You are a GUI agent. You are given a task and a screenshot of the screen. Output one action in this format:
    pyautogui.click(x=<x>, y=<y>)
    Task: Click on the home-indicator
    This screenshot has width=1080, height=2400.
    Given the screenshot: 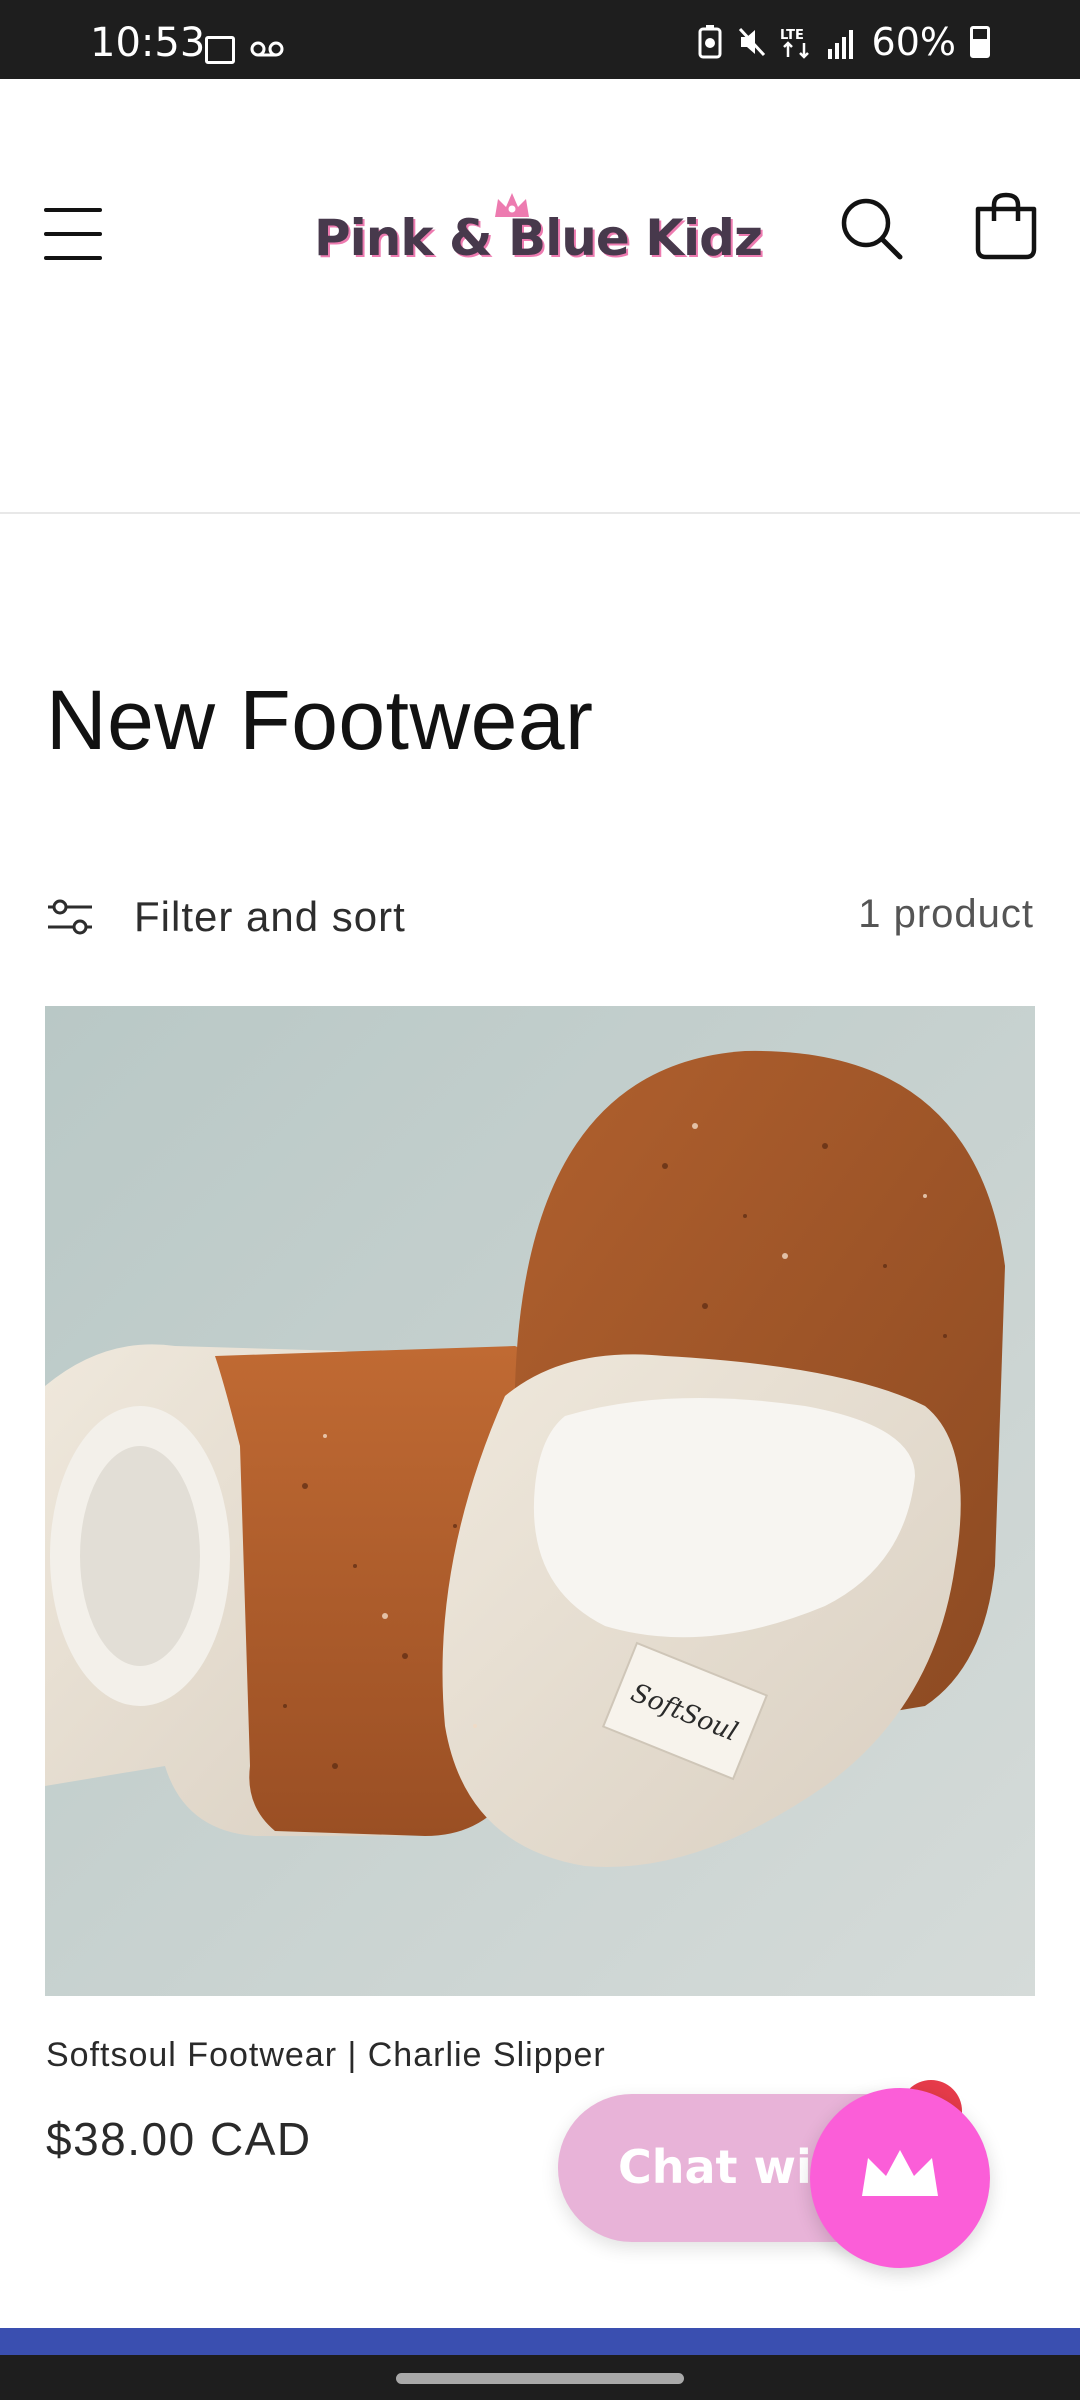 What is the action you would take?
    pyautogui.click(x=540, y=2378)
    